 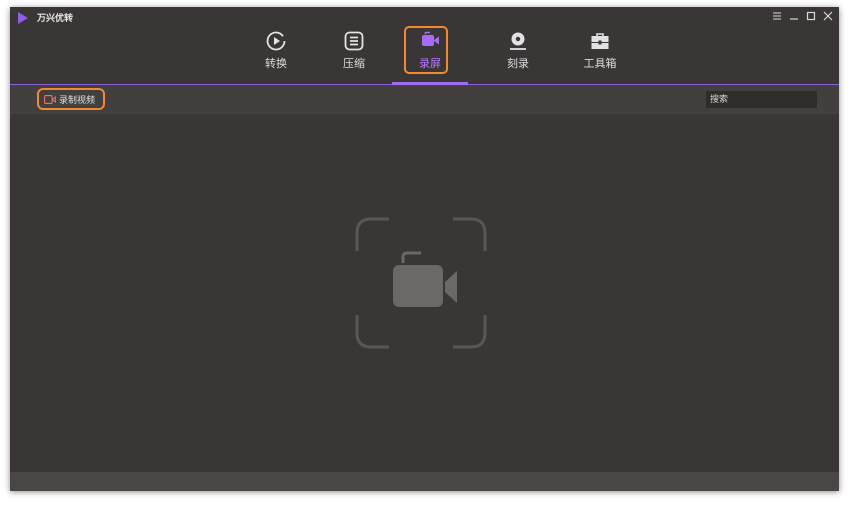 What do you see at coordinates (828, 16) in the screenshot?
I see `close-icon` at bounding box center [828, 16].